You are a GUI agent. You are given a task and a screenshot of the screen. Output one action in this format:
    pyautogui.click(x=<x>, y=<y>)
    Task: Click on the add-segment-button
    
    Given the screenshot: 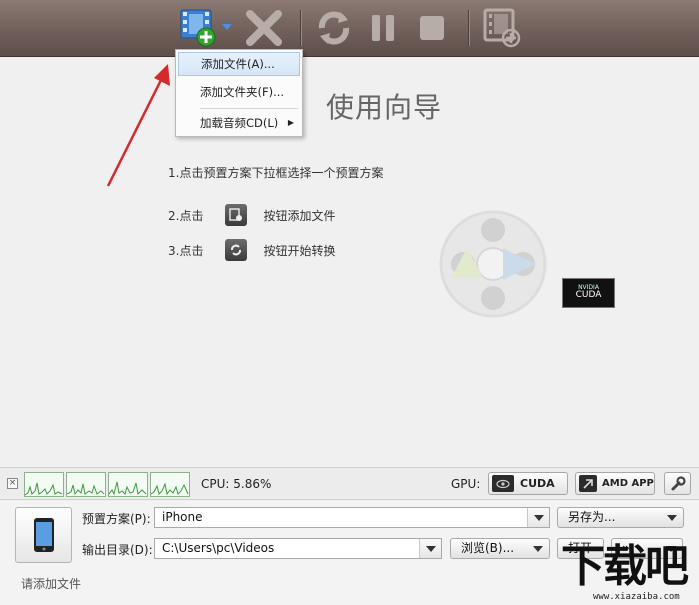 What is the action you would take?
    pyautogui.click(x=502, y=28)
    